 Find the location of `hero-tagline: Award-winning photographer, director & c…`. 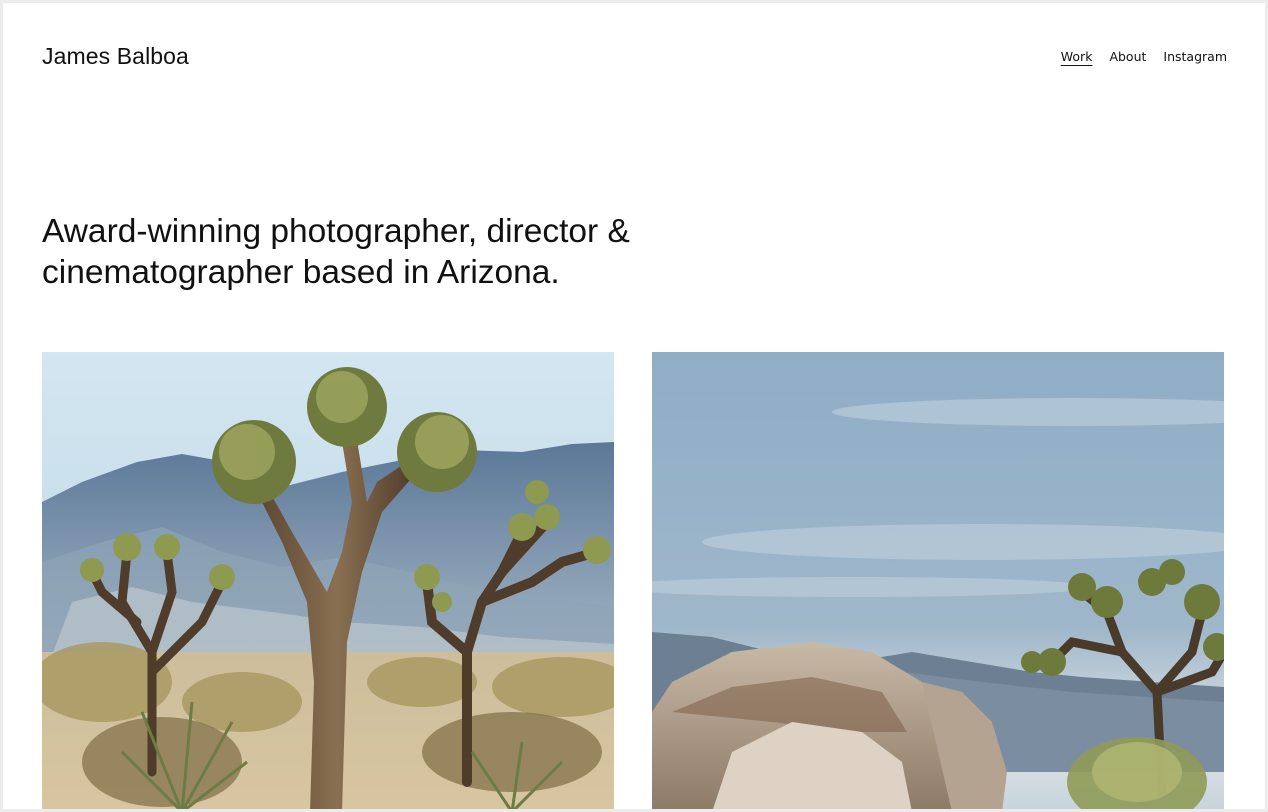

hero-tagline: Award-winning photographer, director & c… is located at coordinates (336, 252).